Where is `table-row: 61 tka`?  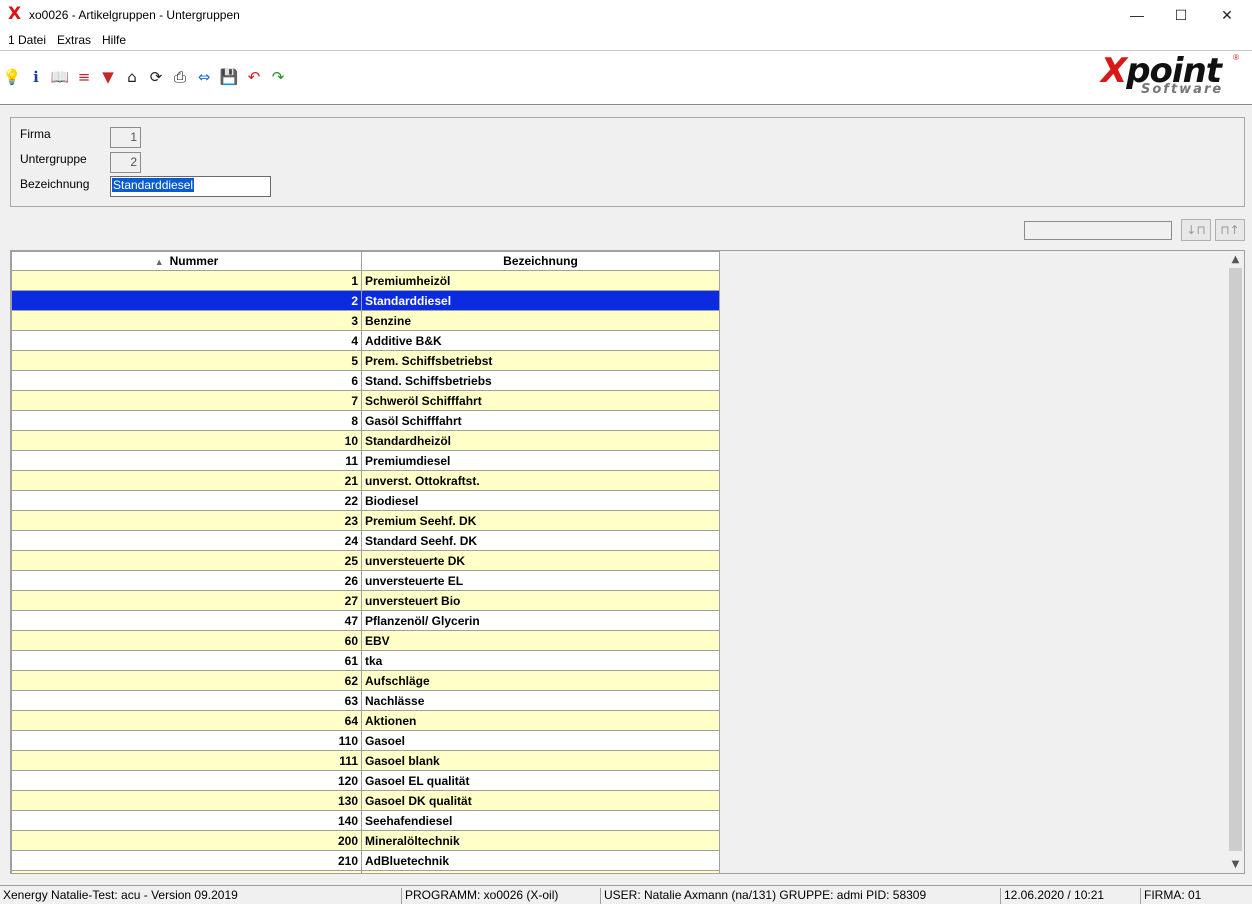
table-row: 61 tka is located at coordinates (365, 660).